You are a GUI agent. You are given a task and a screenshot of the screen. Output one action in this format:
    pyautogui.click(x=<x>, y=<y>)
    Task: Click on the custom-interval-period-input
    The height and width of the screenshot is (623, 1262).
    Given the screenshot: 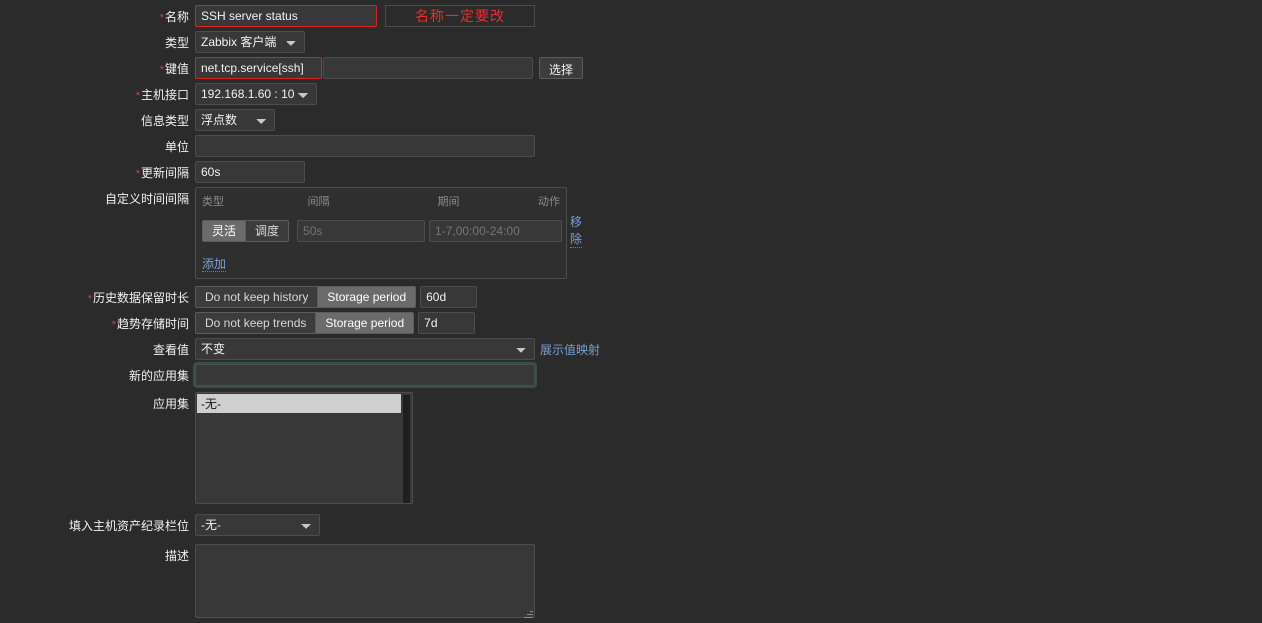 What is the action you would take?
    pyautogui.click(x=496, y=230)
    